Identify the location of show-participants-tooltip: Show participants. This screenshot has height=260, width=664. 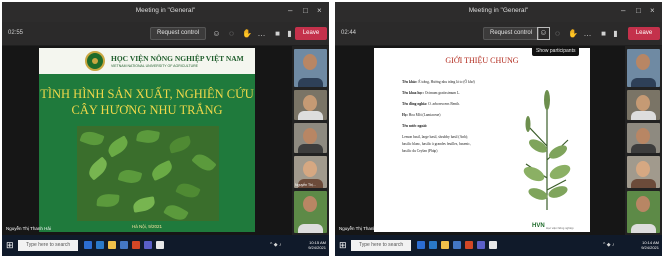
(556, 51).